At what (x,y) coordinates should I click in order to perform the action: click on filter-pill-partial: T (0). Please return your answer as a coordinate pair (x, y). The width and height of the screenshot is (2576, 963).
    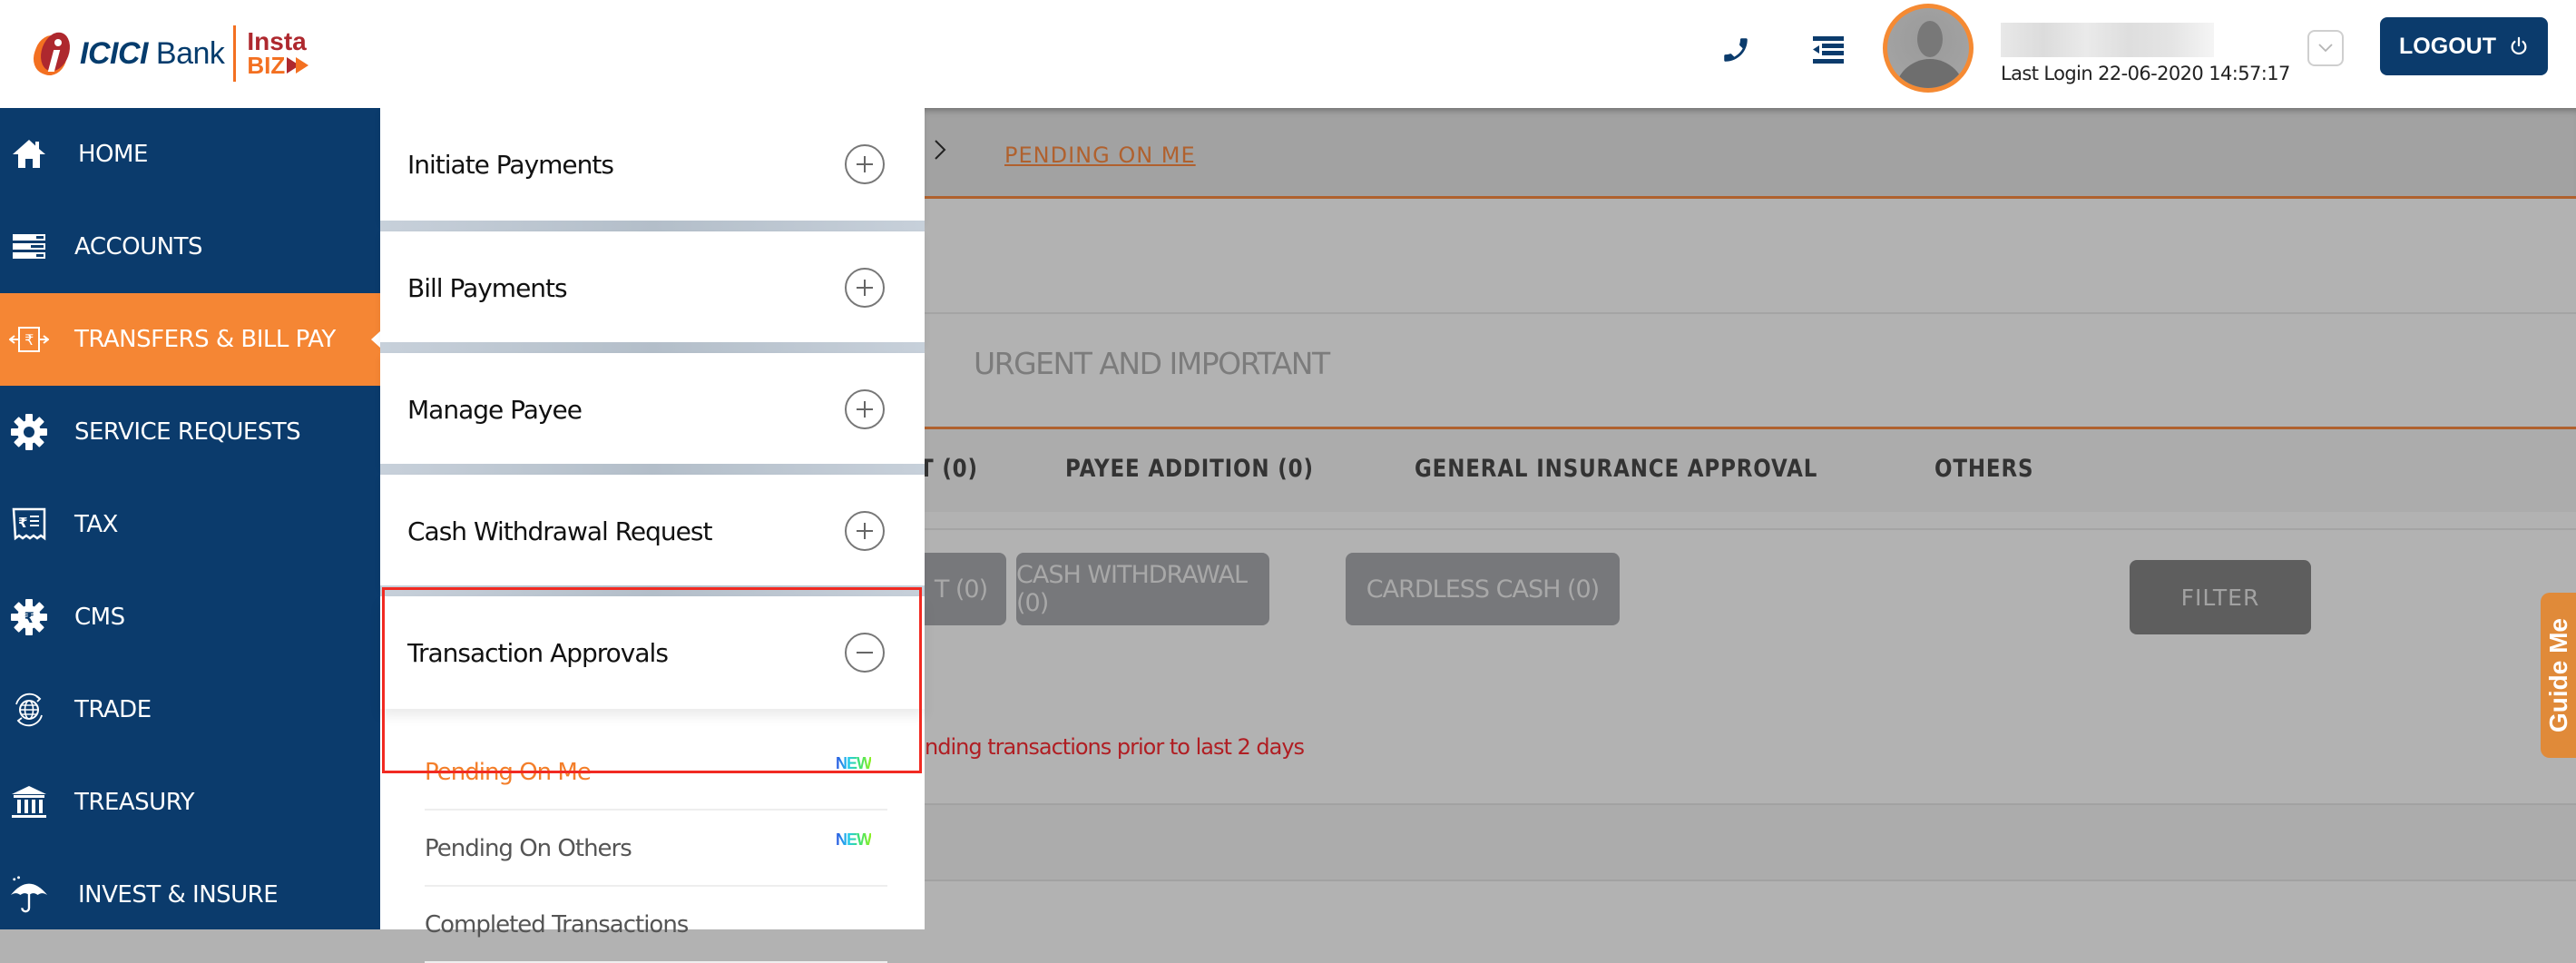
    Looking at the image, I should click on (965, 589).